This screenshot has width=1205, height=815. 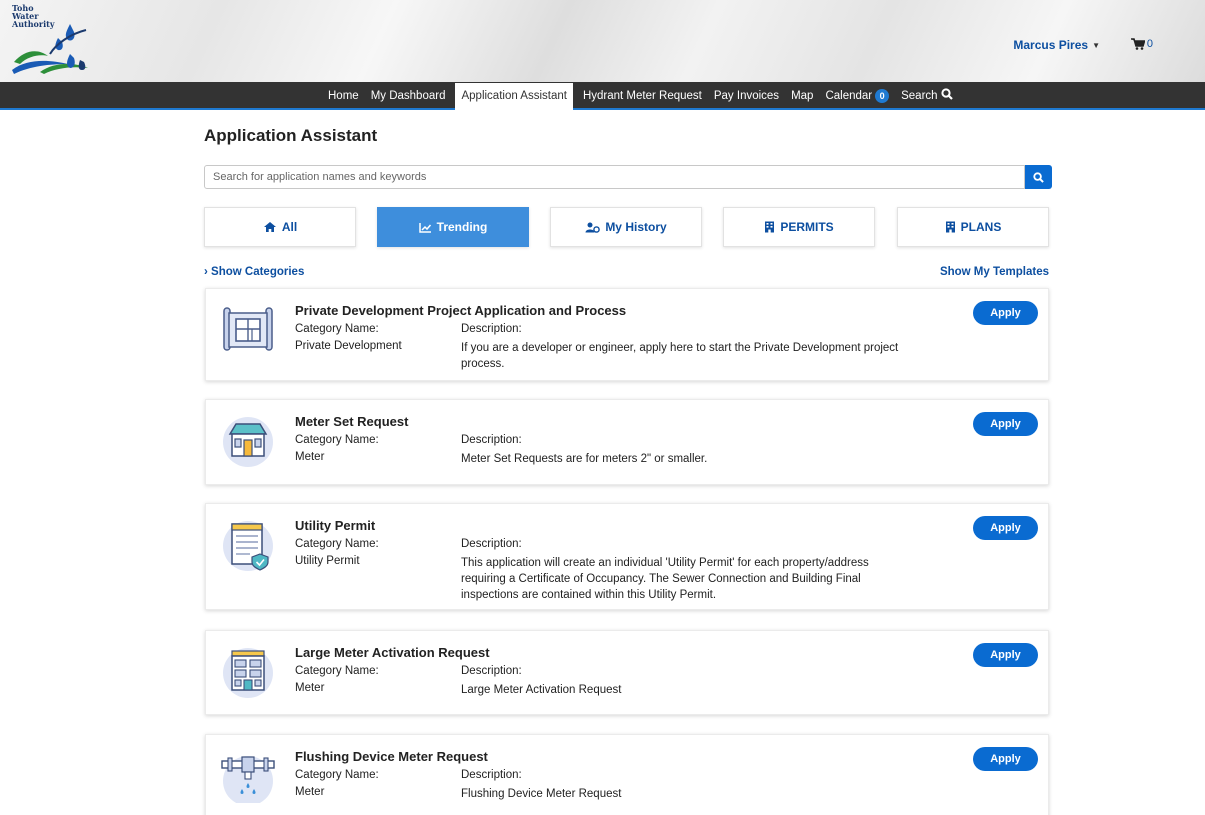 I want to click on users-icon, so click(x=593, y=227).